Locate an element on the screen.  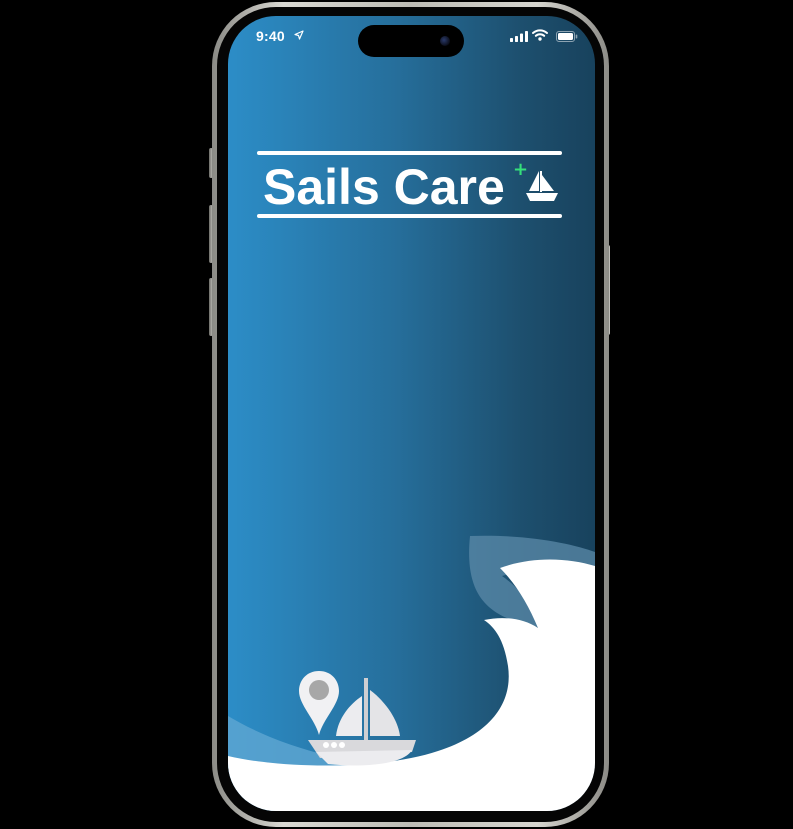
status-time: 9:40 is located at coordinates (270, 36).